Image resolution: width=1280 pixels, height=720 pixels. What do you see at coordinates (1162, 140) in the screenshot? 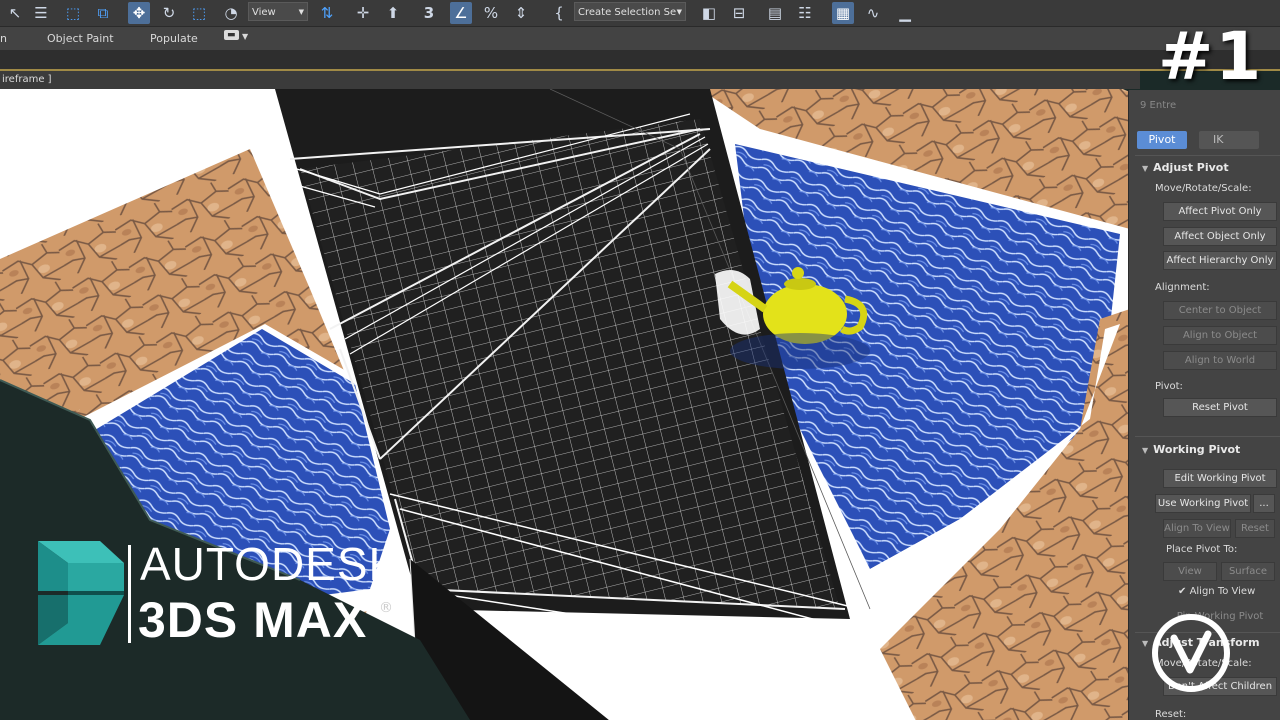
I see `tab-pivot: Pivot` at bounding box center [1162, 140].